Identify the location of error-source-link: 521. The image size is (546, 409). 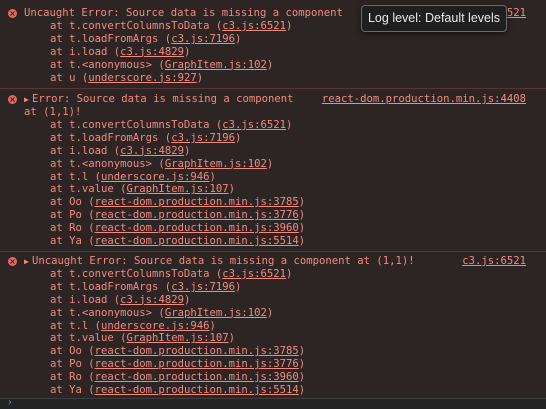
(516, 13).